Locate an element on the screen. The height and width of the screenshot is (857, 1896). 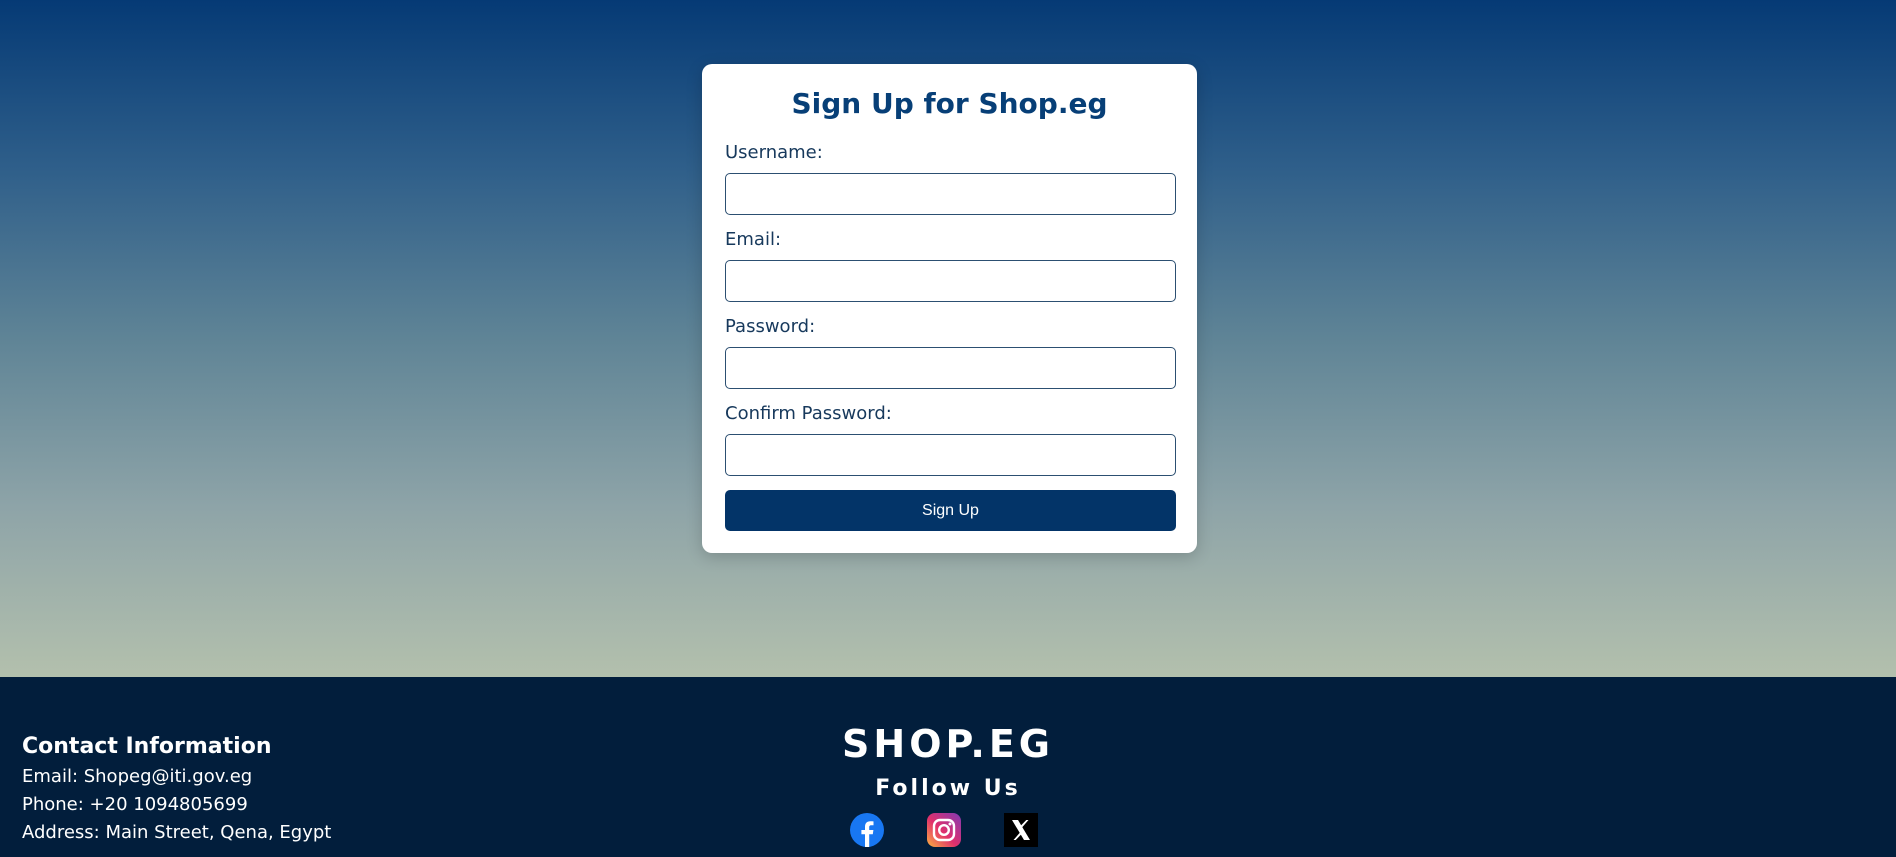
facebook-link is located at coordinates (867, 830).